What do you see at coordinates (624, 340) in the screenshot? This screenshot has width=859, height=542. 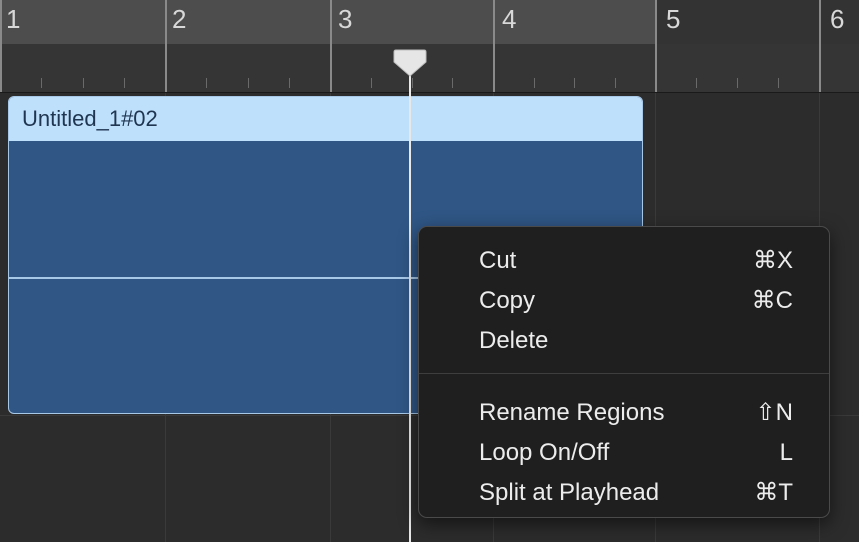 I see `menu-item-delete: Delete` at bounding box center [624, 340].